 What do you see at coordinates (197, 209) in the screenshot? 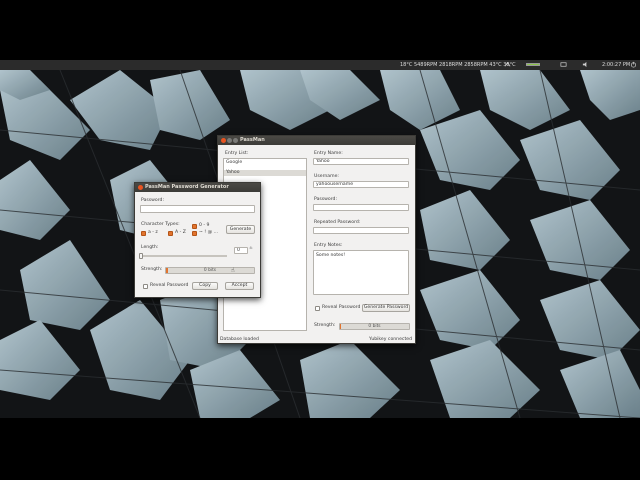
I see `gen-password-field` at bounding box center [197, 209].